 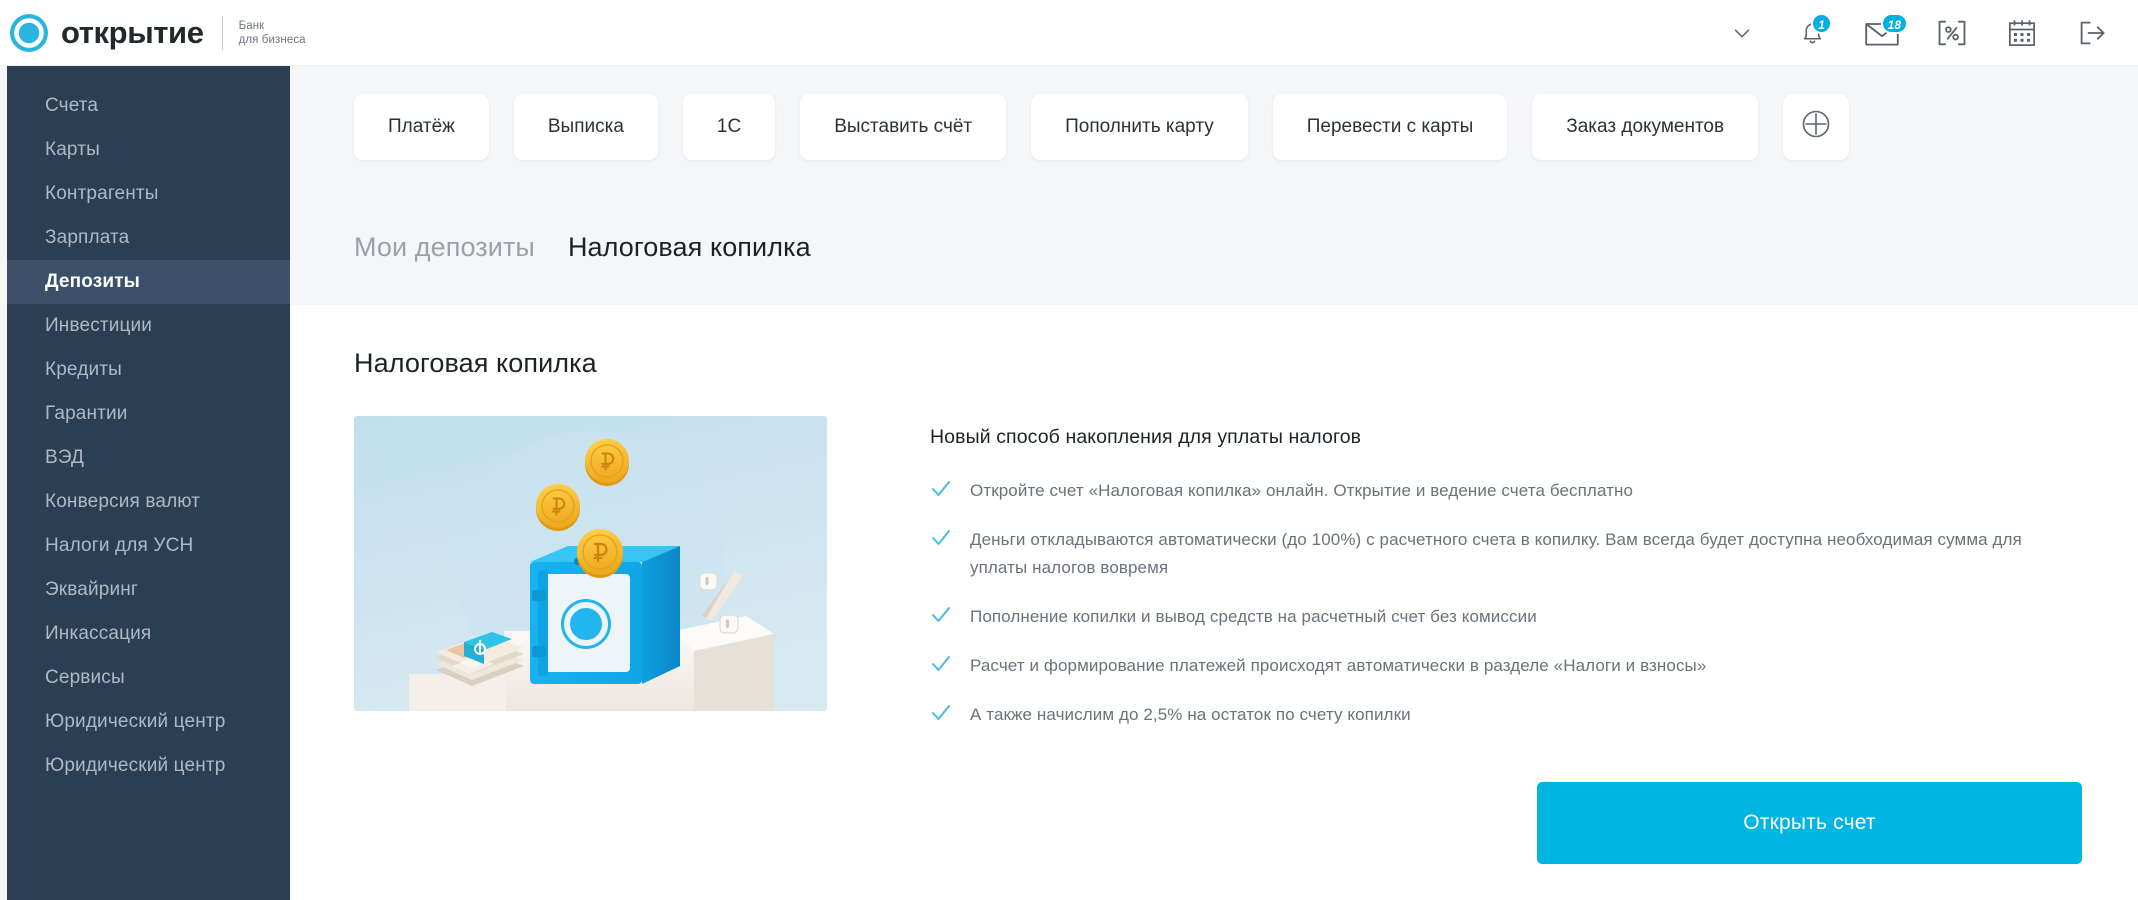 I want to click on mail-badge: 18, so click(x=1894, y=23).